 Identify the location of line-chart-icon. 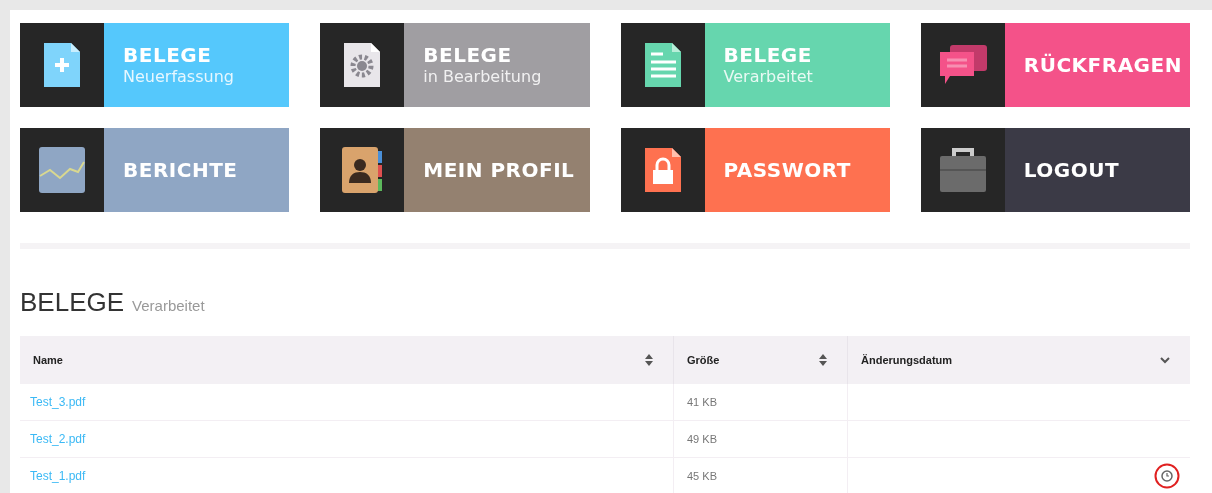
(62, 170).